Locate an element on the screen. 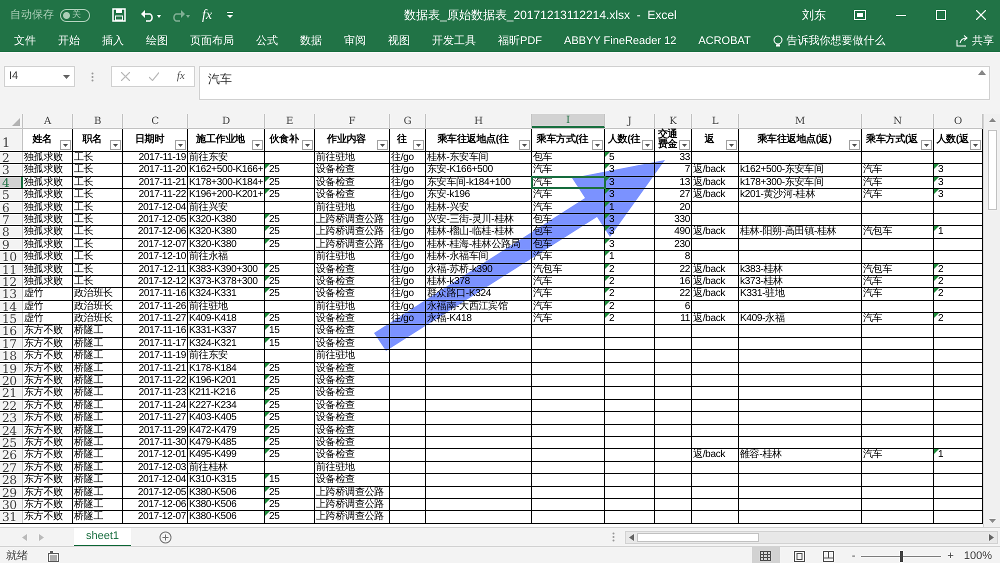 This screenshot has height=563, width=1000. column-header: K is located at coordinates (673, 121).